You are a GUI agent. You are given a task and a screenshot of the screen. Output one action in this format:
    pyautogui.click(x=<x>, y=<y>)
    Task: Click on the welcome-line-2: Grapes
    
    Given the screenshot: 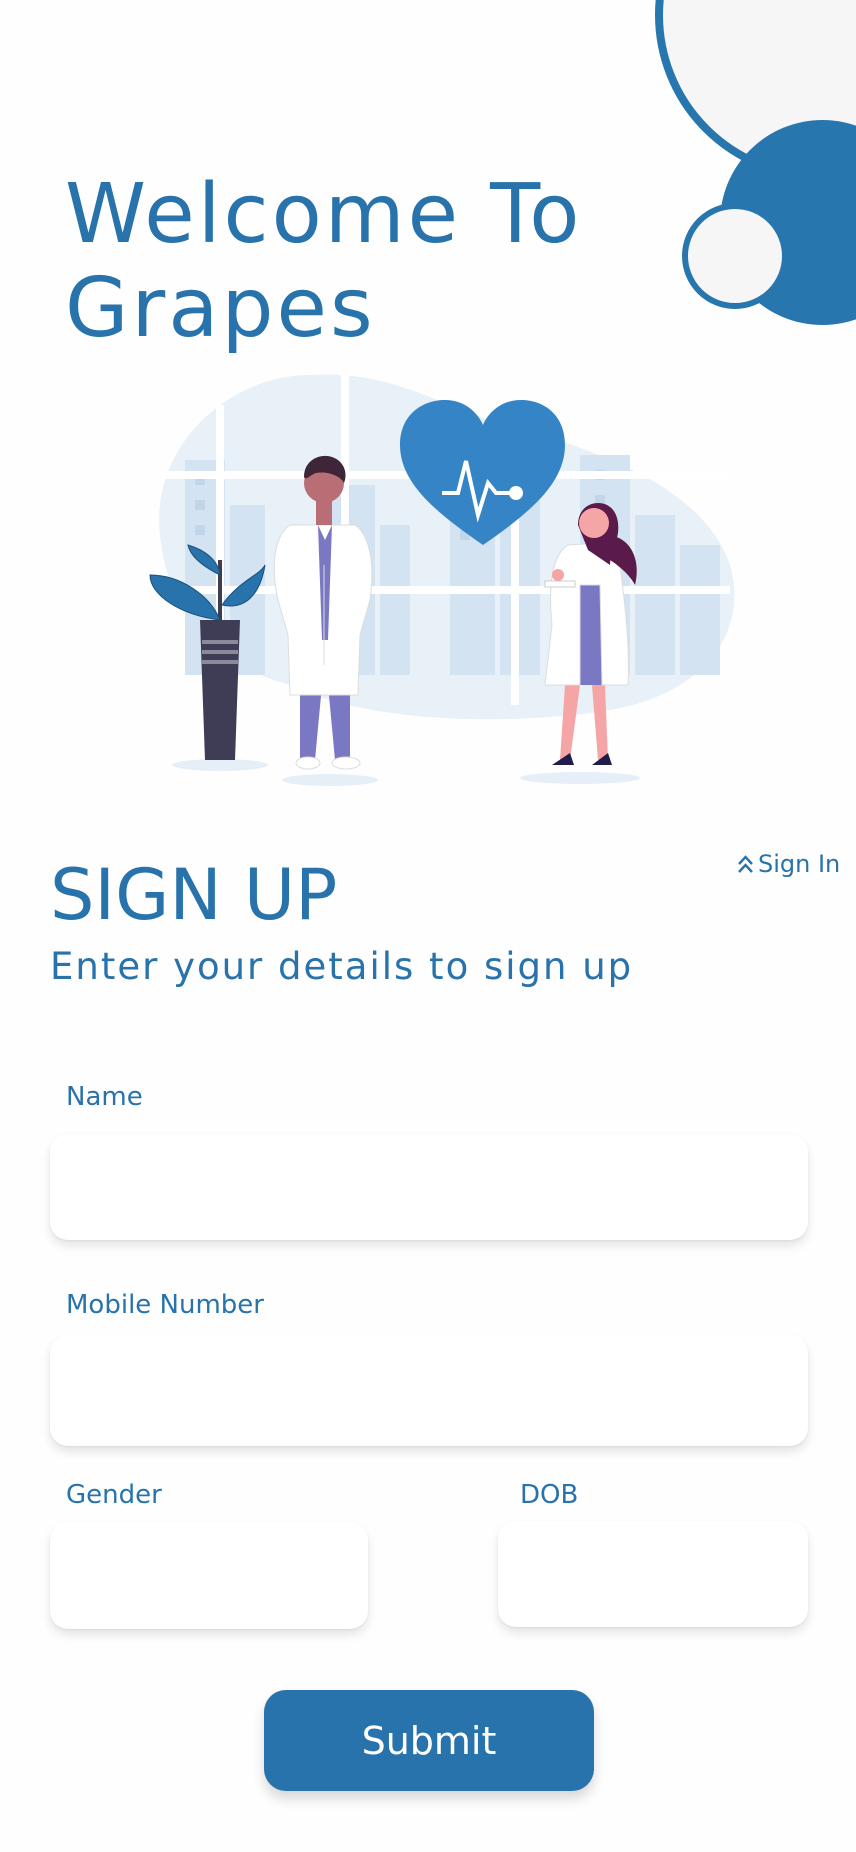 What is the action you would take?
    pyautogui.click(x=220, y=308)
    